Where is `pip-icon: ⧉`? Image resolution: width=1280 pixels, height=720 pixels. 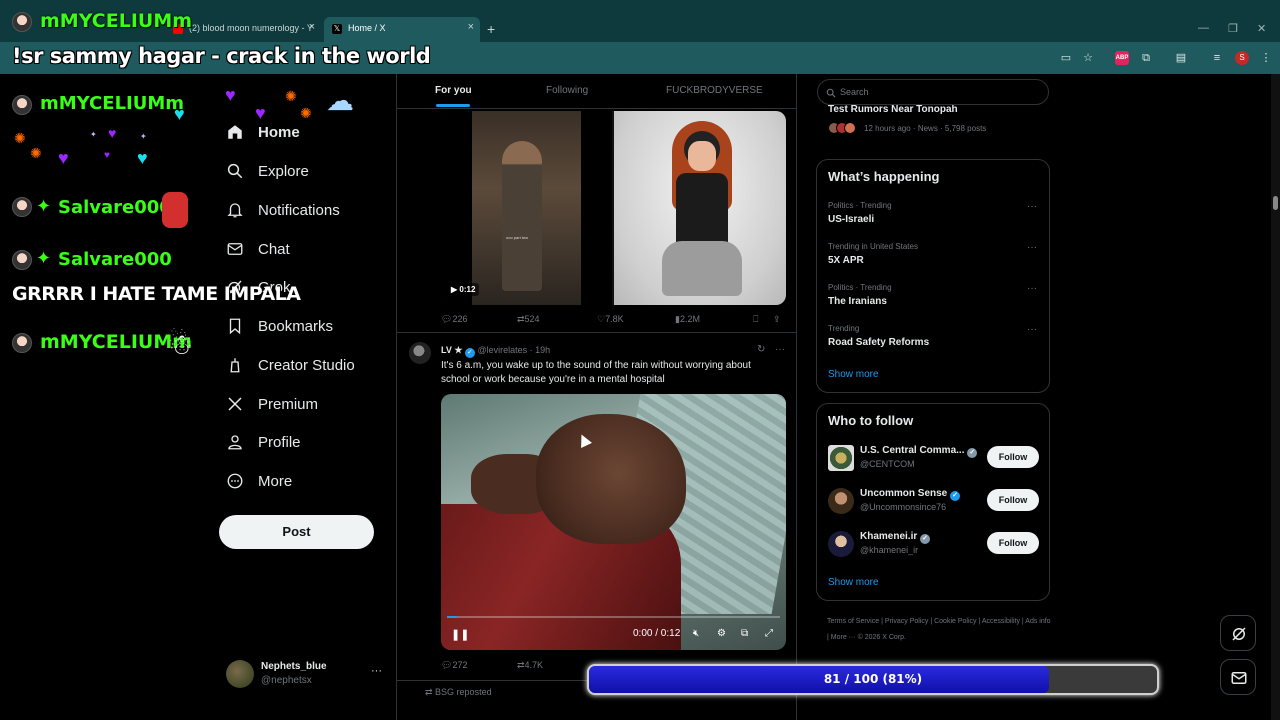 pip-icon: ⧉ is located at coordinates (744, 633).